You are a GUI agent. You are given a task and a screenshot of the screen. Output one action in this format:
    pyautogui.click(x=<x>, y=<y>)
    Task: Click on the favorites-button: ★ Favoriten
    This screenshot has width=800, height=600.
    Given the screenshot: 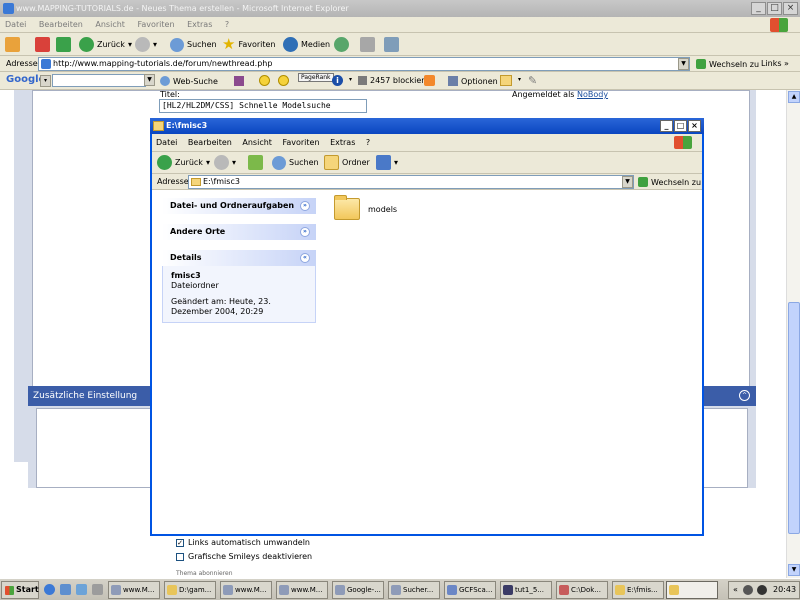 What is the action you would take?
    pyautogui.click(x=249, y=44)
    